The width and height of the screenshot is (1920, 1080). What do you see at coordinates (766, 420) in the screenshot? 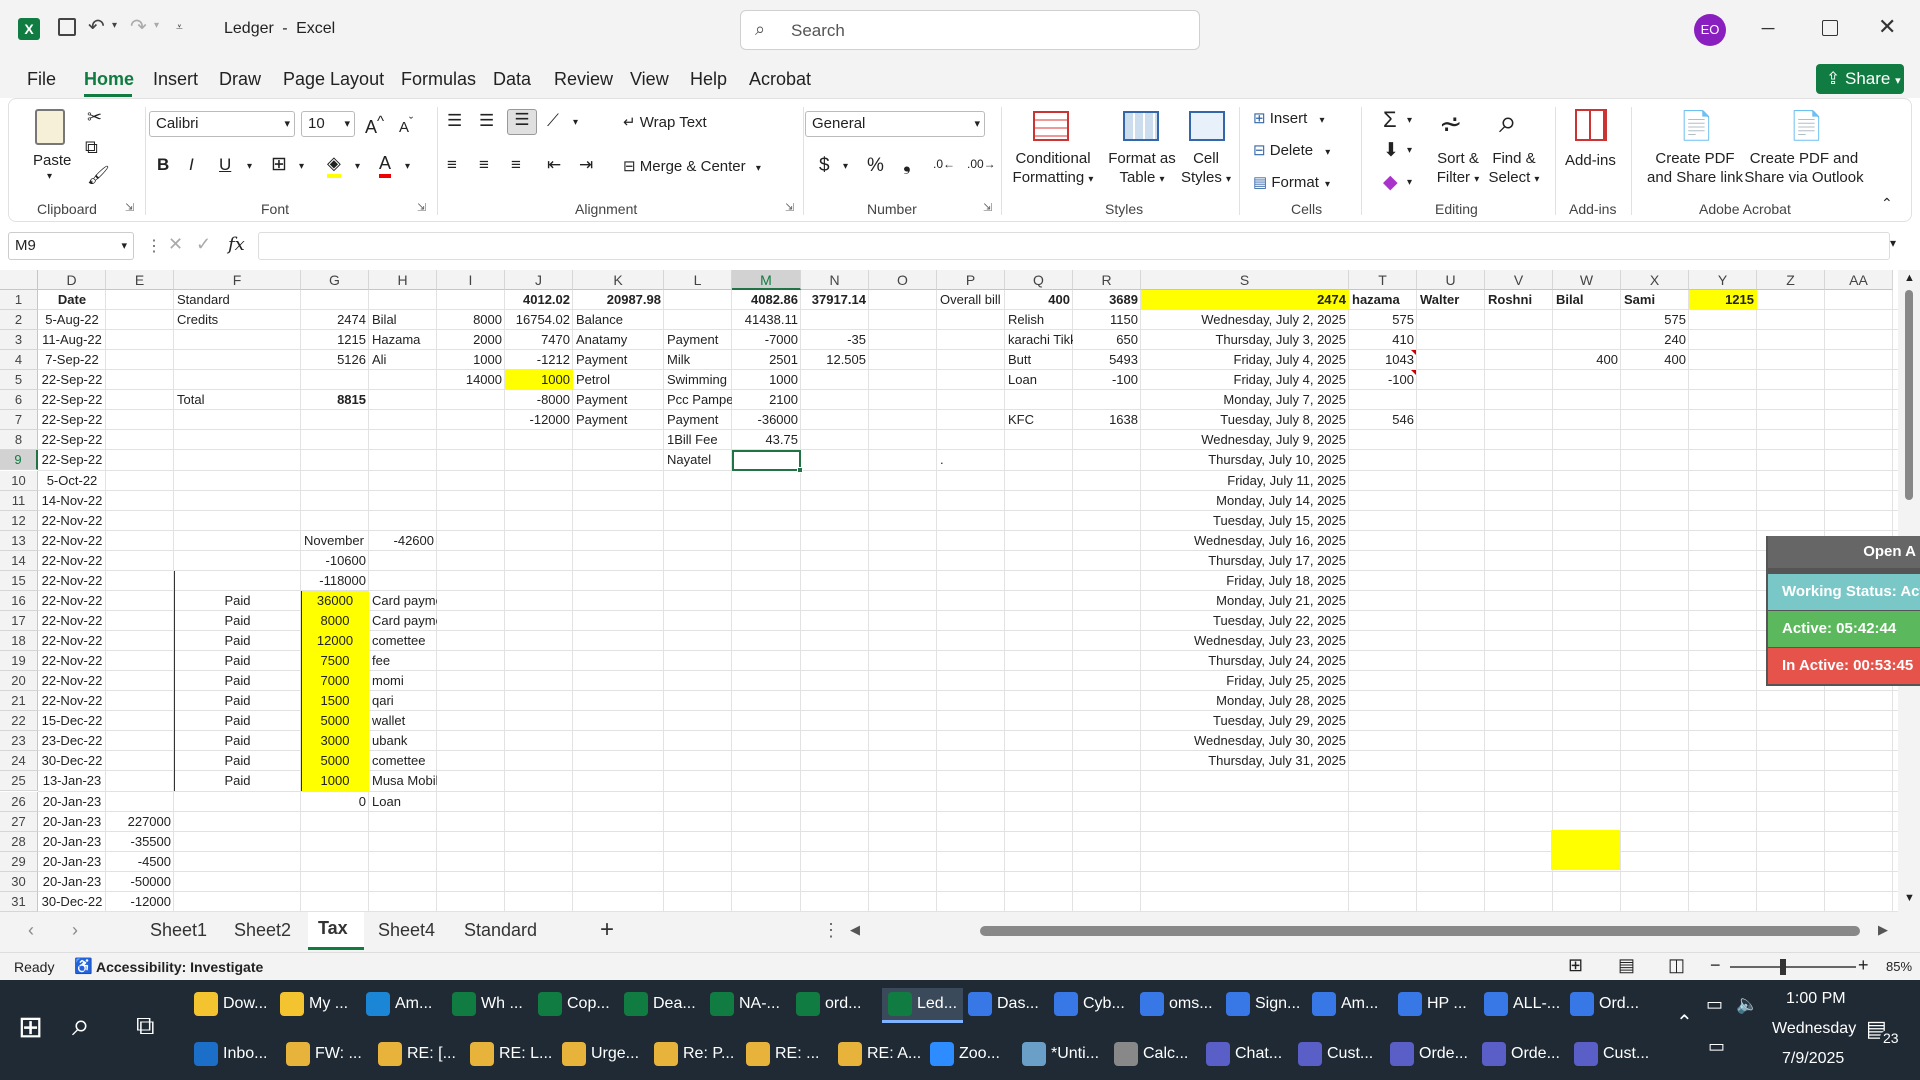
I see `cell-m7: -36000` at bounding box center [766, 420].